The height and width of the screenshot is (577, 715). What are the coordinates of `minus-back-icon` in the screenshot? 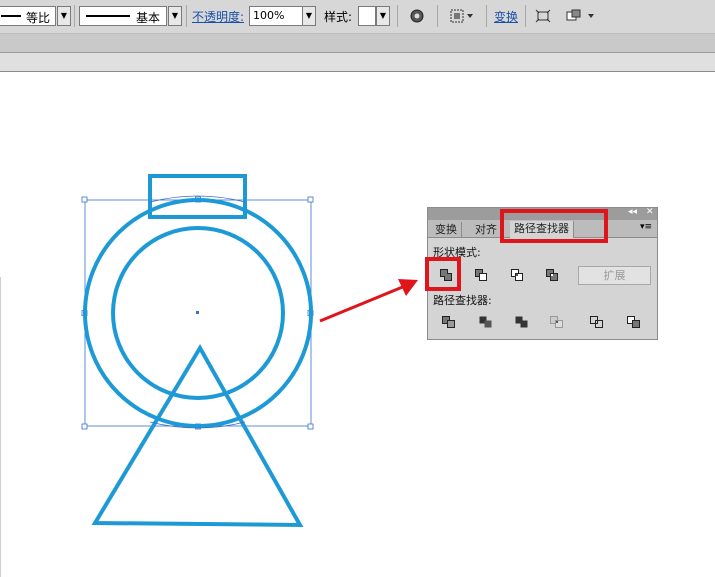 It's located at (634, 322).